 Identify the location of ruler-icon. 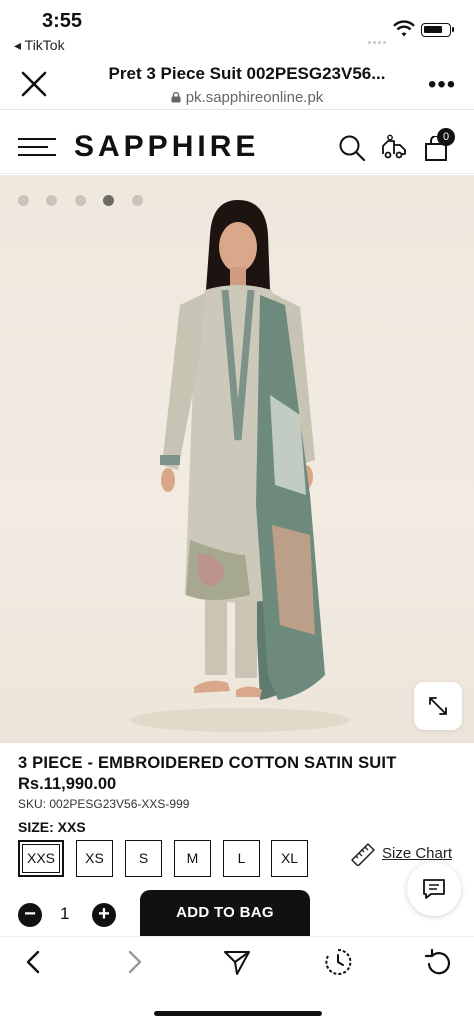
(363, 854).